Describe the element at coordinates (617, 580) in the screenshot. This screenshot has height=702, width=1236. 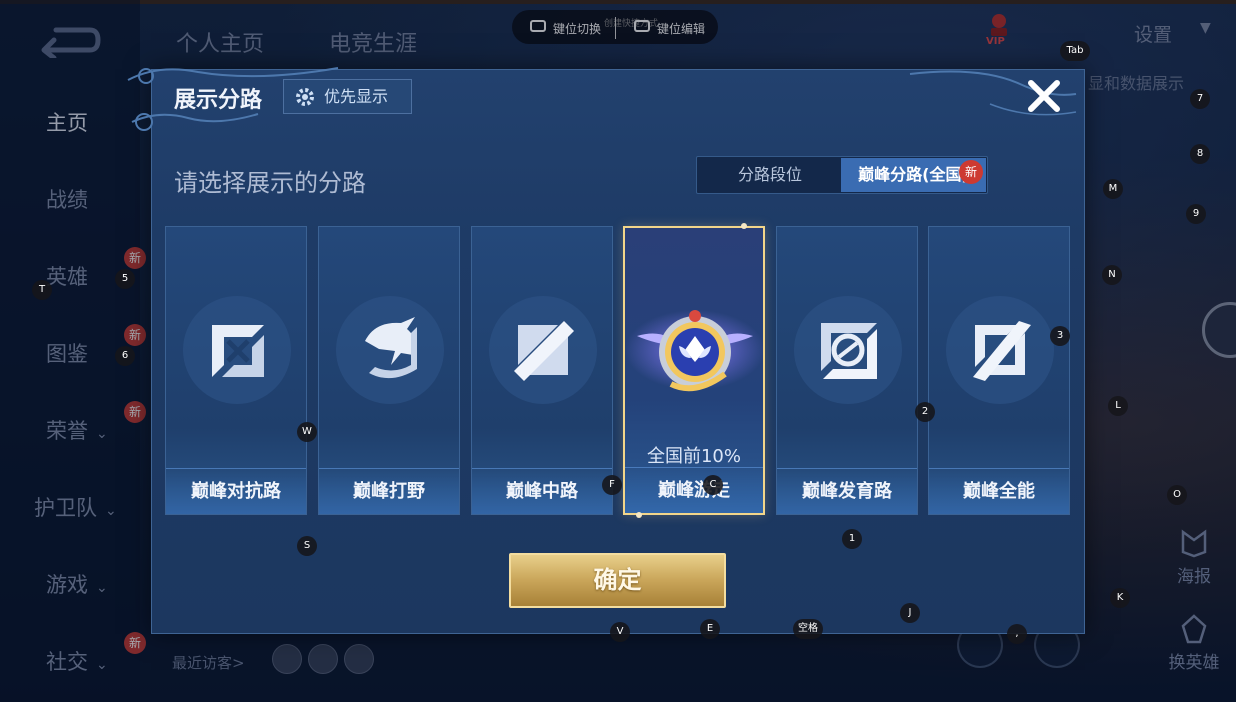
I see `confirm-button: 确定` at that location.